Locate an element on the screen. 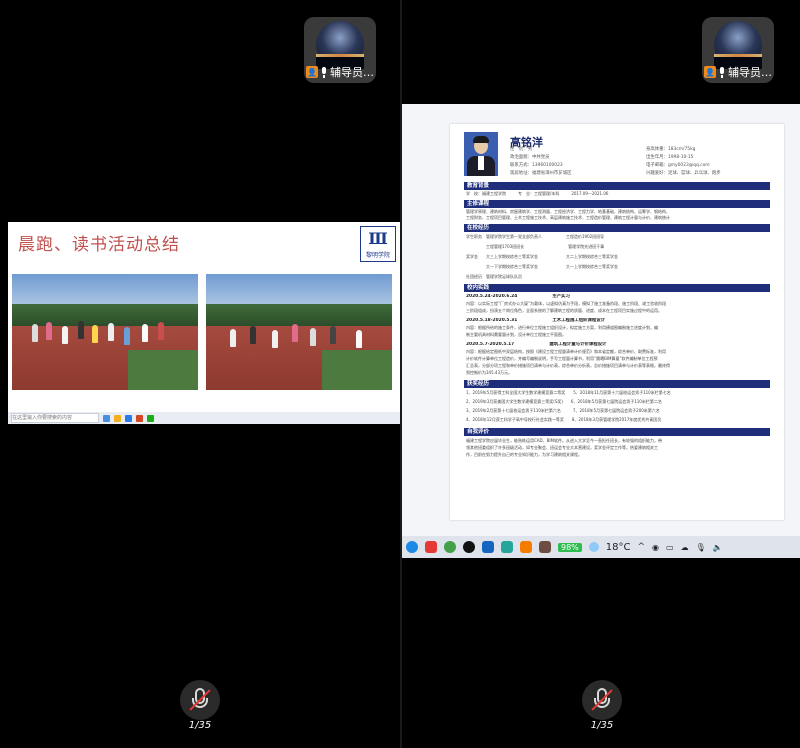  wechat-icon is located at coordinates (150, 418).